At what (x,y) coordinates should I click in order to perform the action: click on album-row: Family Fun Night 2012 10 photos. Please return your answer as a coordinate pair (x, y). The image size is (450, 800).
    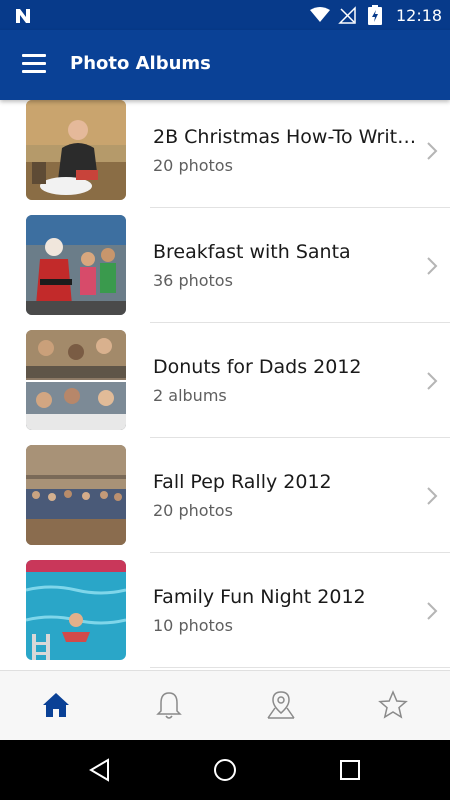
    Looking at the image, I should click on (225, 615).